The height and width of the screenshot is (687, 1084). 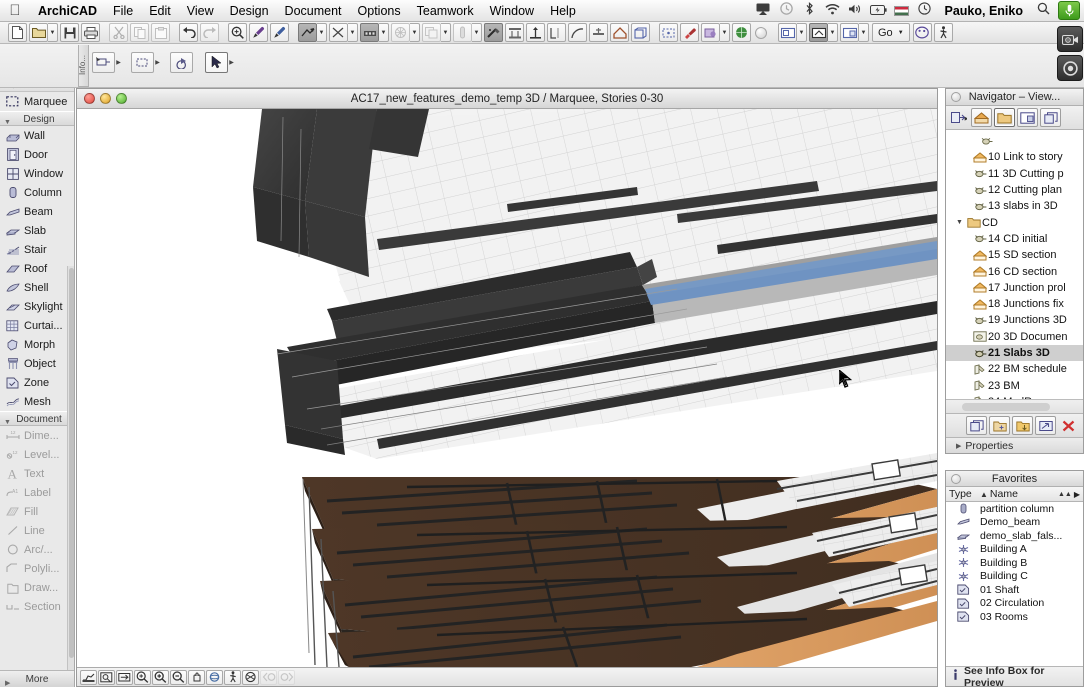 I want to click on new-document-button, so click(x=17, y=32).